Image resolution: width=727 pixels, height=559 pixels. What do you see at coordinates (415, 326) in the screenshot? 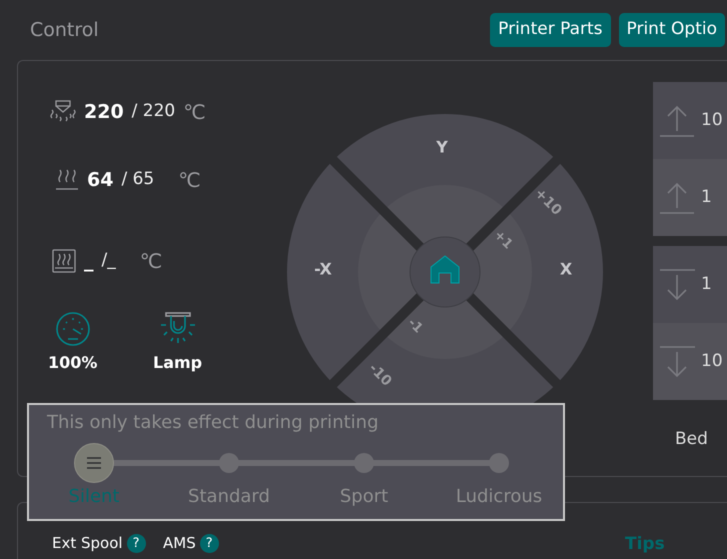
I see `jog-label: -1` at bounding box center [415, 326].